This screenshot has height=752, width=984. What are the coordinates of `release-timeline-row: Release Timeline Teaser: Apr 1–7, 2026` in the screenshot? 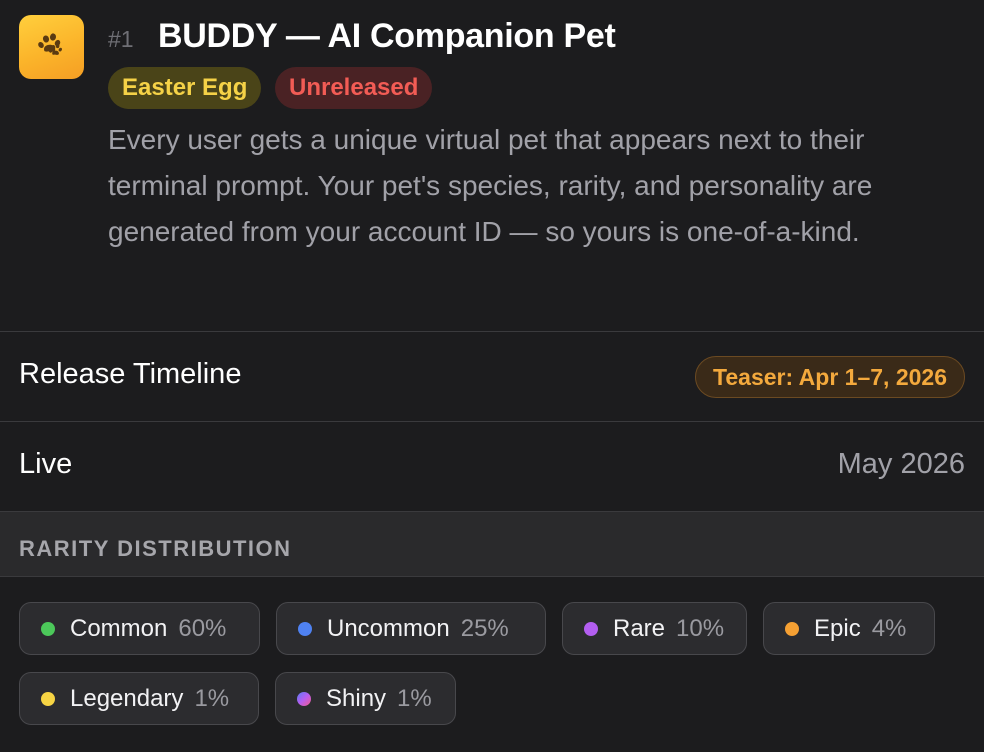 It's located at (492, 377).